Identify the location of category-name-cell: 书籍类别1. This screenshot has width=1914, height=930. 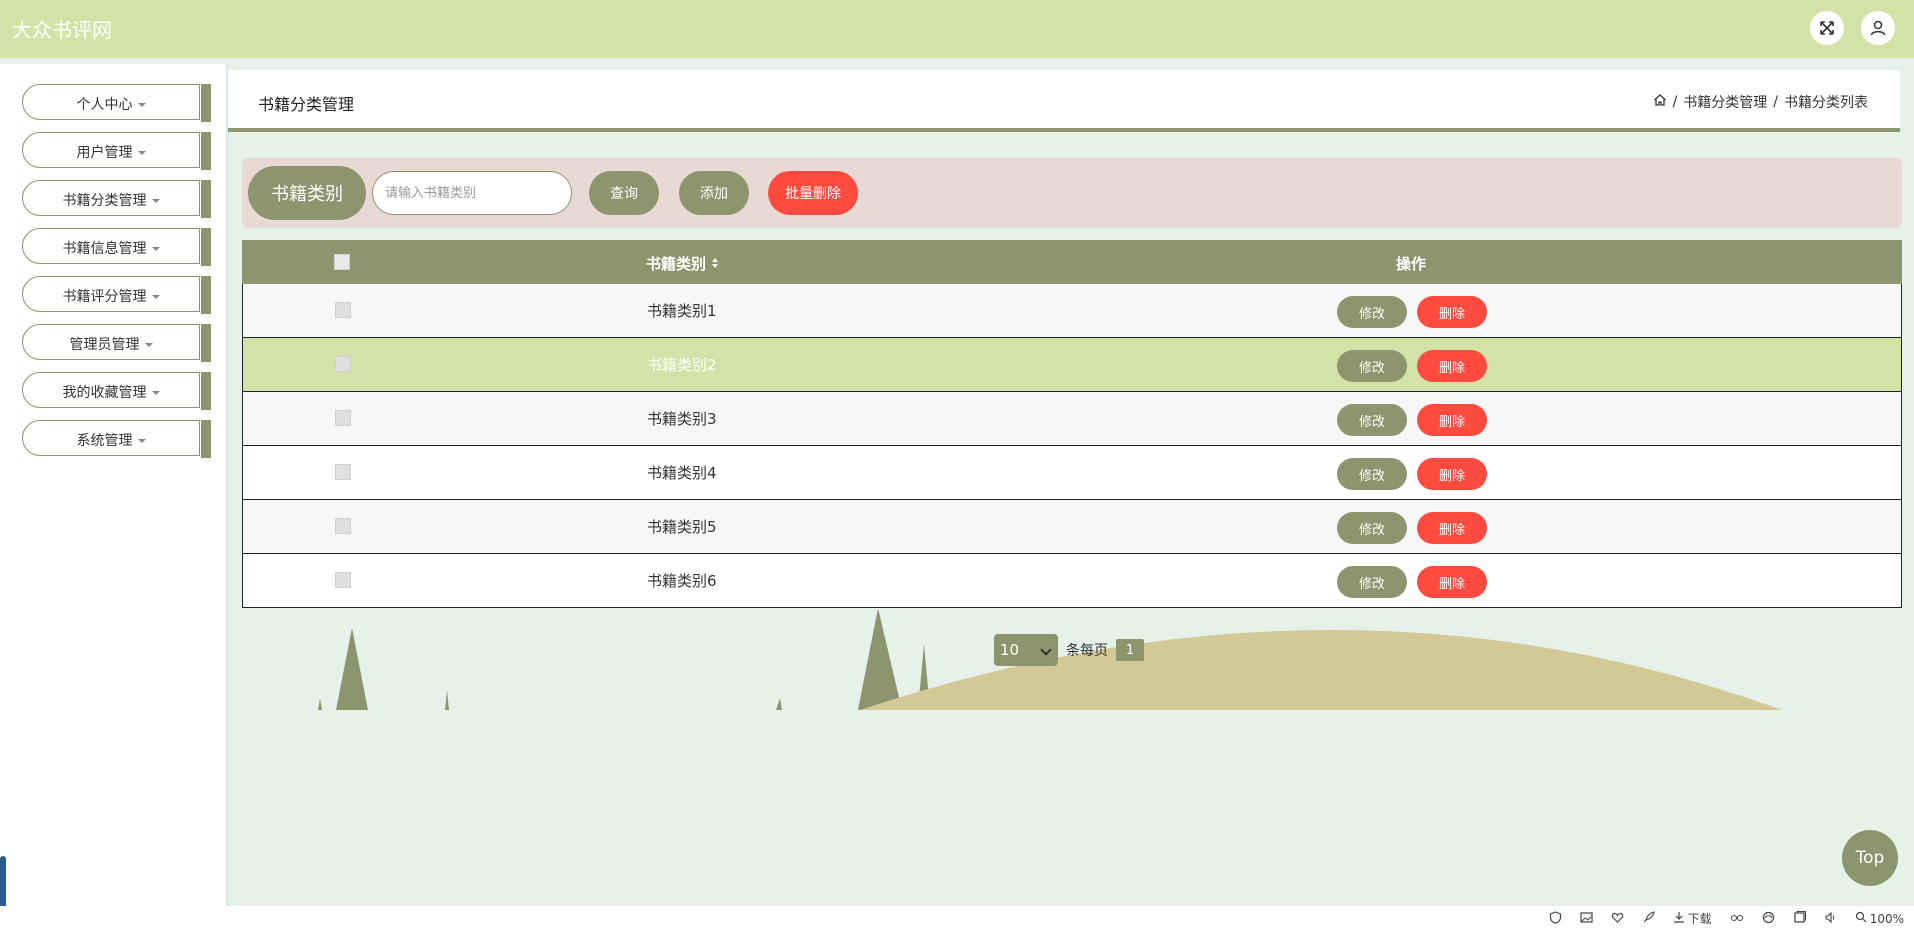
(682, 311).